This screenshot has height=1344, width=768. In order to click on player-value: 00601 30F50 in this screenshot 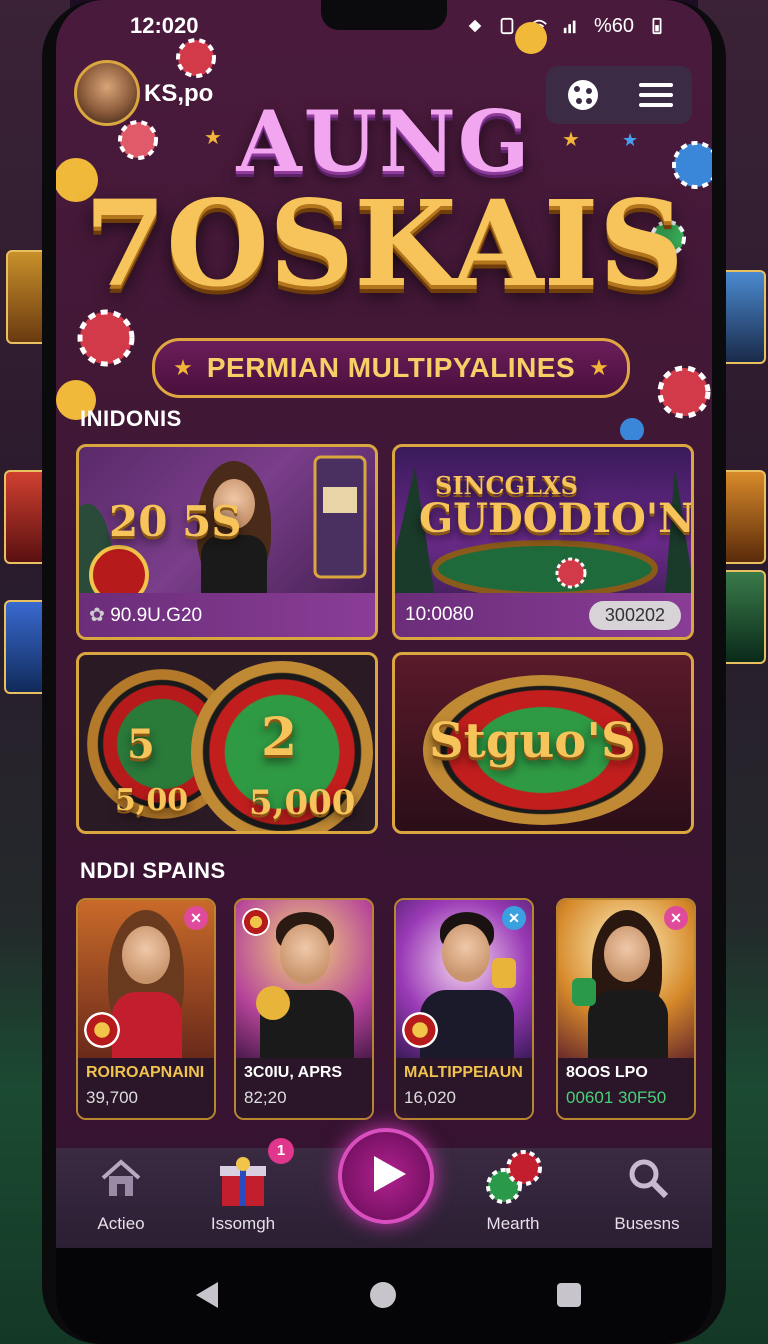, I will do `click(616, 1097)`.